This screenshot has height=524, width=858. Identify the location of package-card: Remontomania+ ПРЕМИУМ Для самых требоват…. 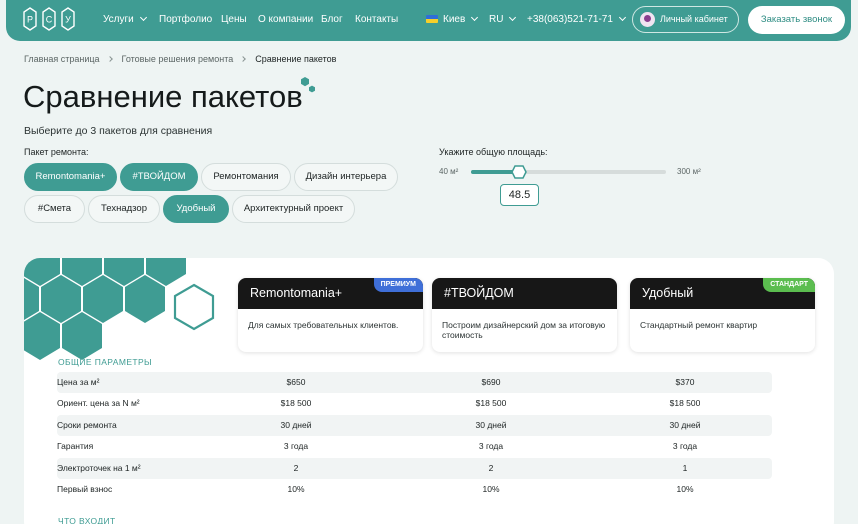
(330, 315).